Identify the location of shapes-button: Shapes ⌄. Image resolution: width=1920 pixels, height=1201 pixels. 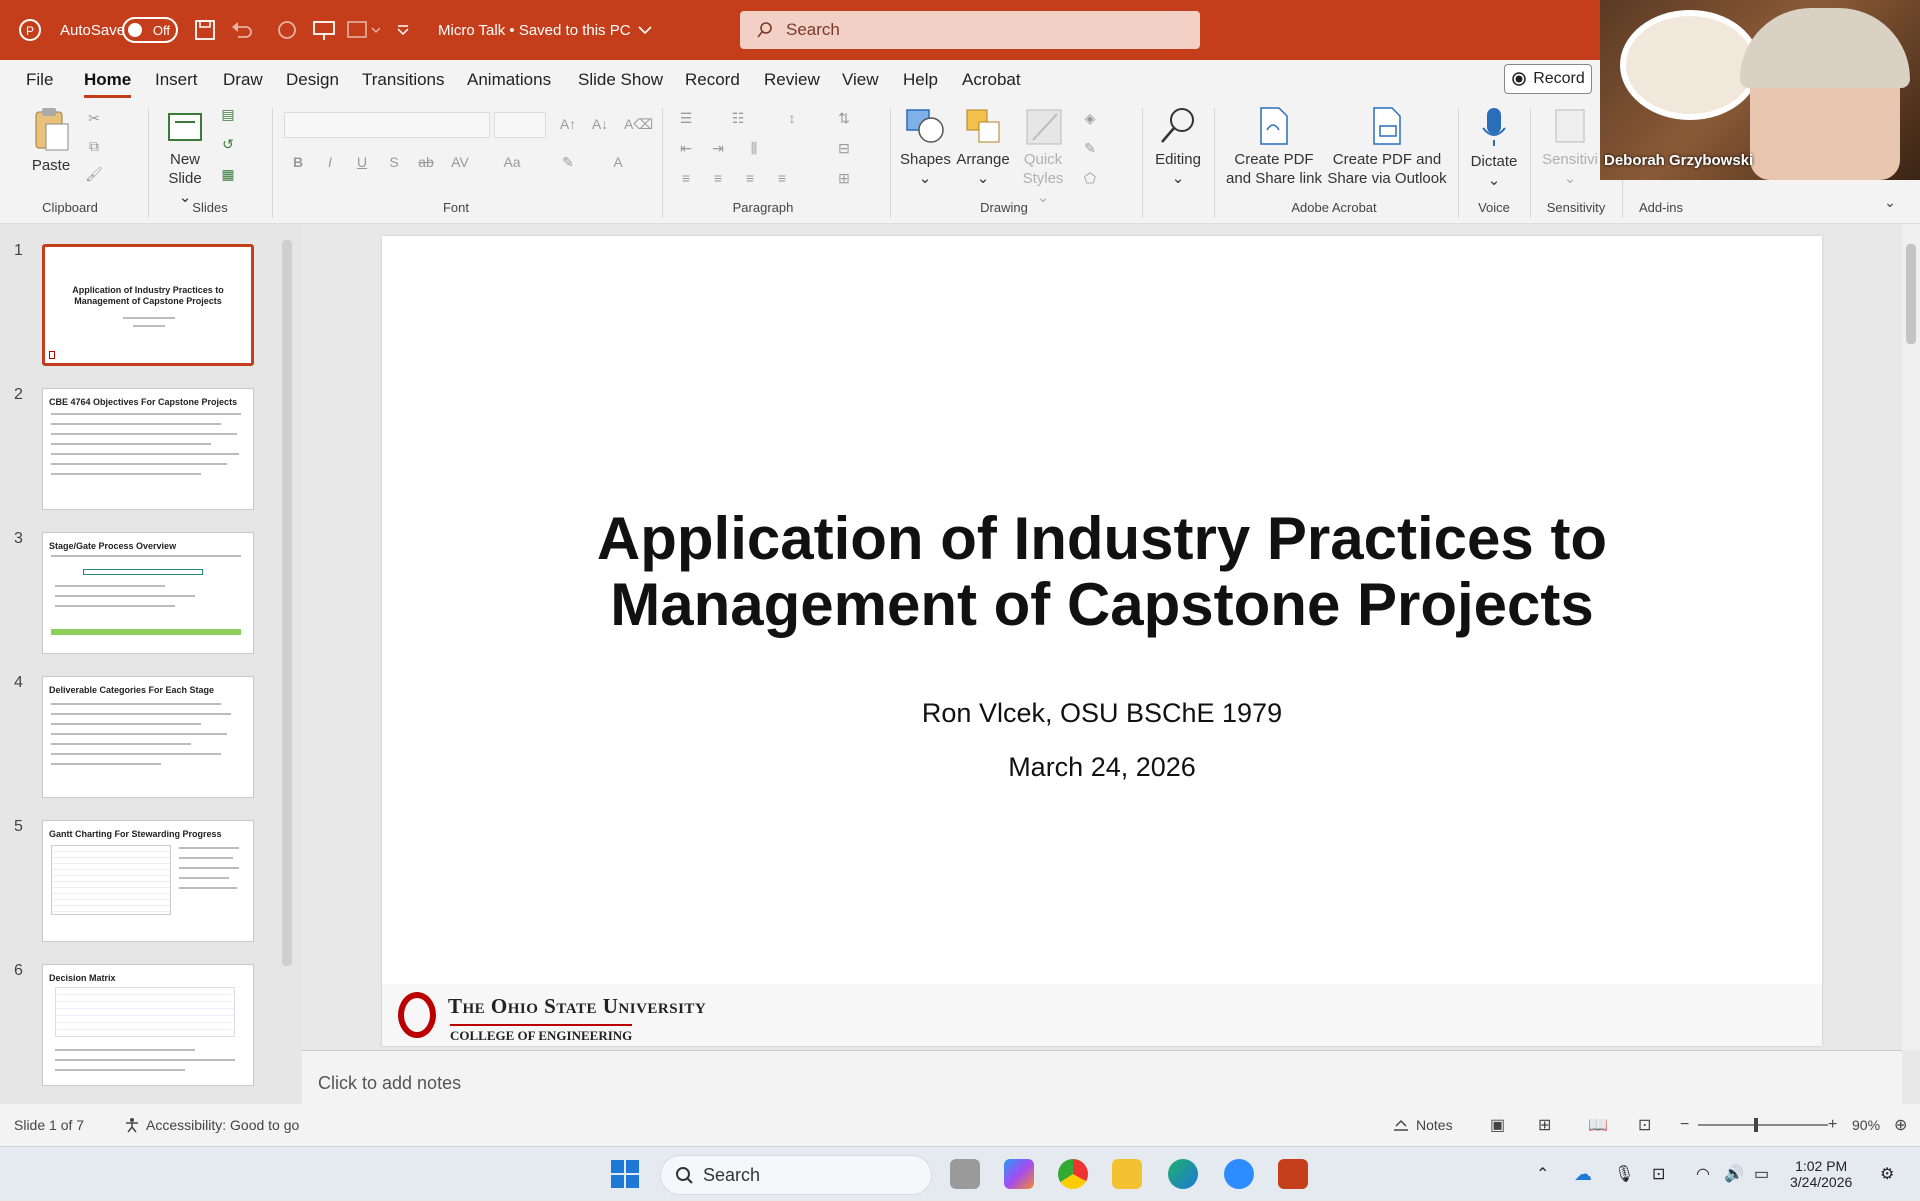
(925, 147).